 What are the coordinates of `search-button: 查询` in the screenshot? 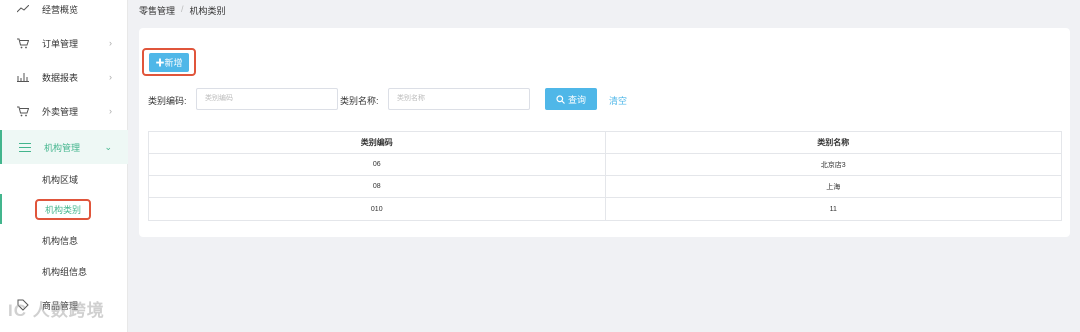 It's located at (571, 99).